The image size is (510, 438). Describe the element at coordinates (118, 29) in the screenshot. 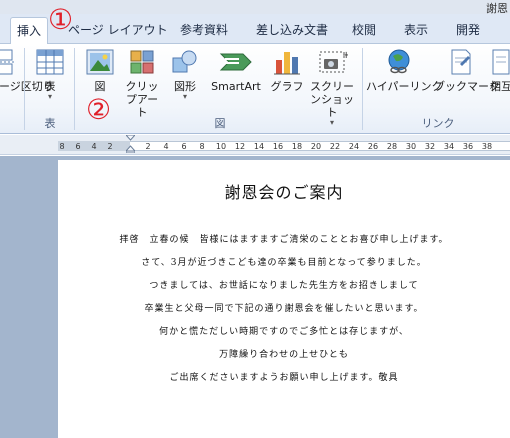

I see `tab-page-layout: ページ レイアウト` at that location.